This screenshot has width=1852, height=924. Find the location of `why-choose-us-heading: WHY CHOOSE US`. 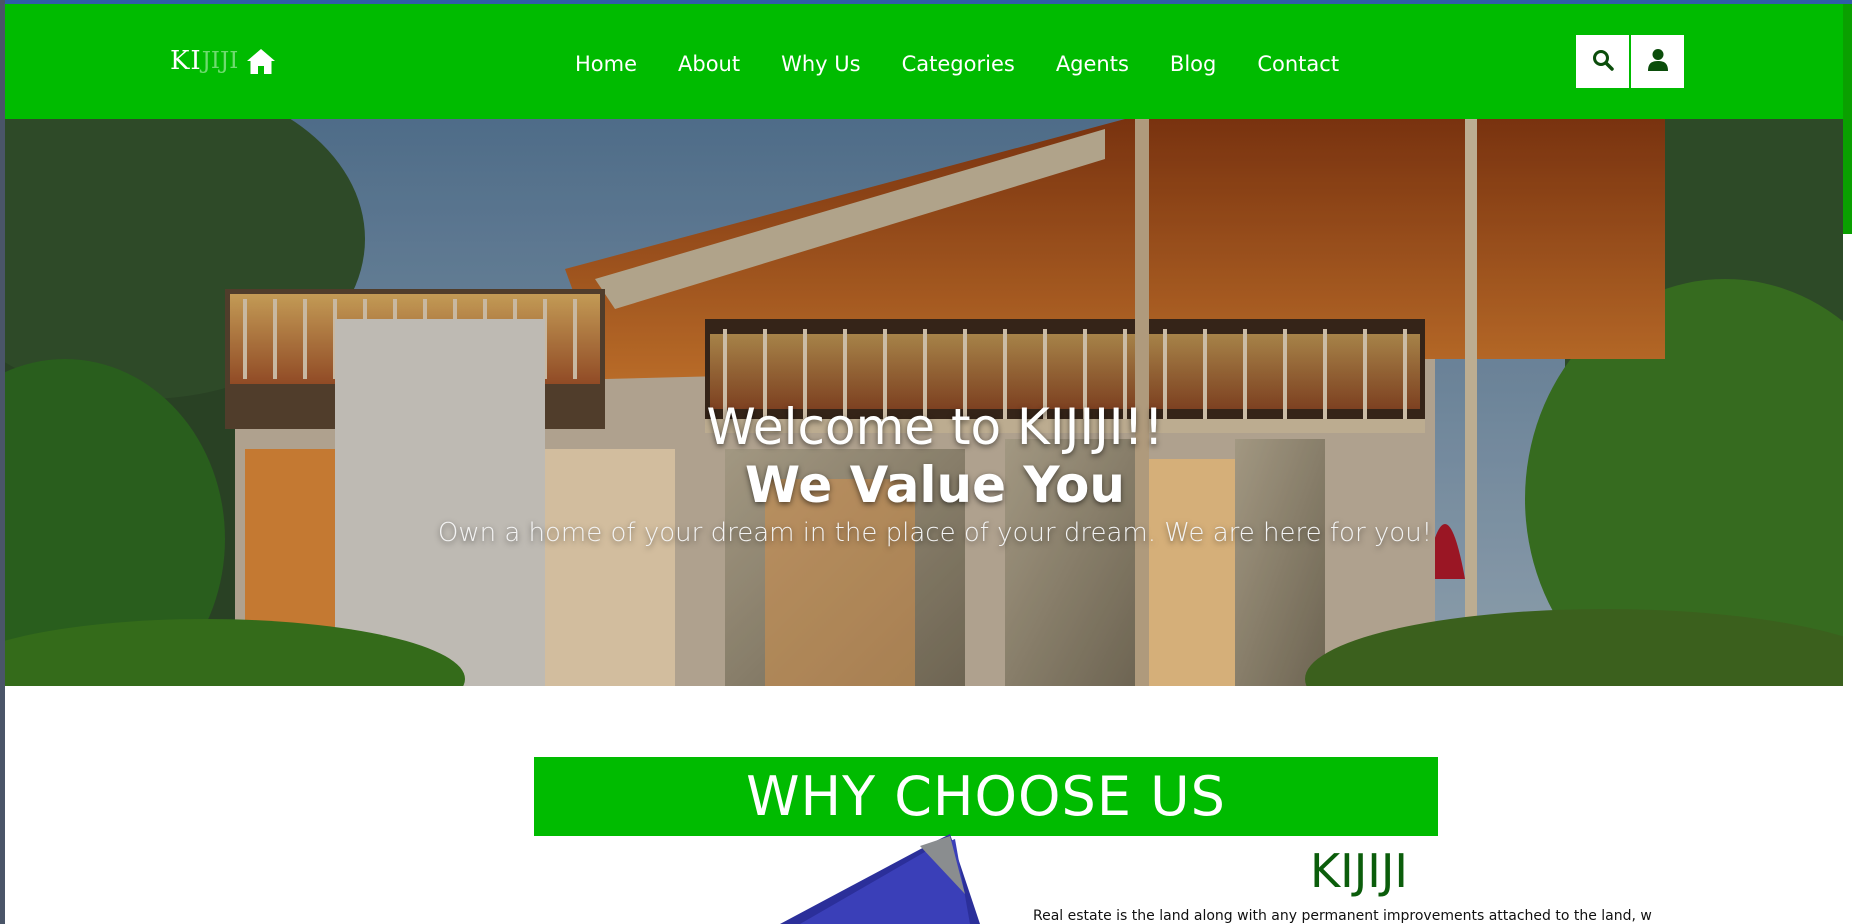

why-choose-us-heading: WHY CHOOSE US is located at coordinates (986, 796).